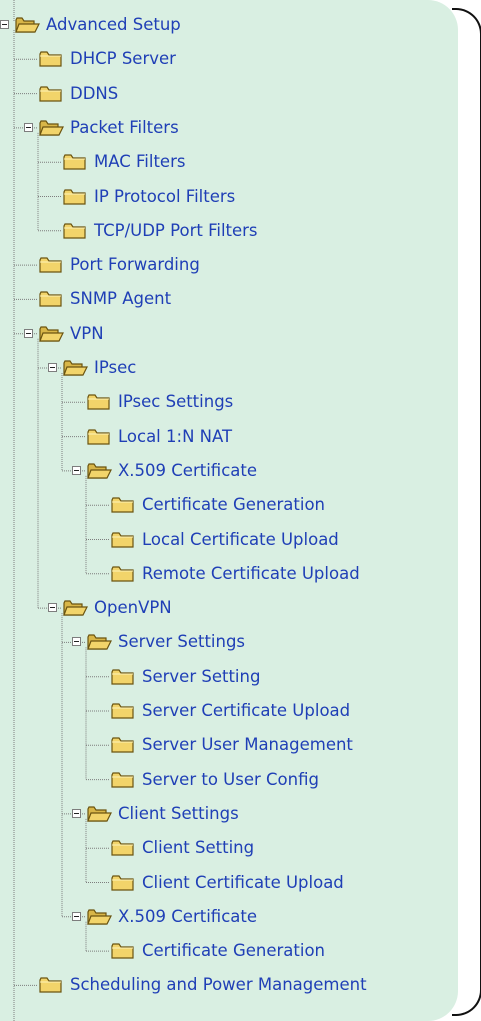  What do you see at coordinates (175, 436) in the screenshot?
I see `tree-item-label: Local 1:N NAT` at bounding box center [175, 436].